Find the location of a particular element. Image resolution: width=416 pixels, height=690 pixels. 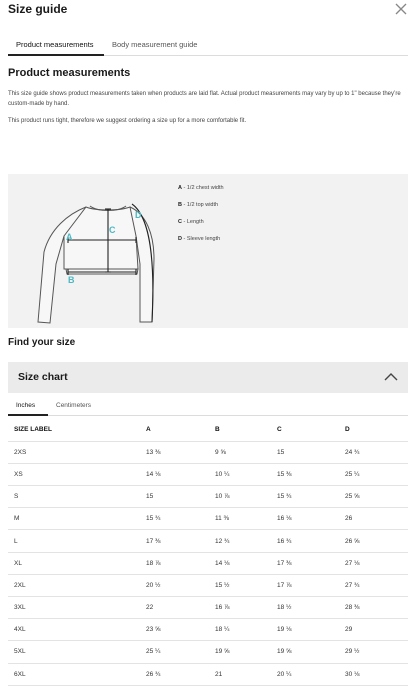

tab-body-measurement-guide: Body measurement guide is located at coordinates (154, 44).